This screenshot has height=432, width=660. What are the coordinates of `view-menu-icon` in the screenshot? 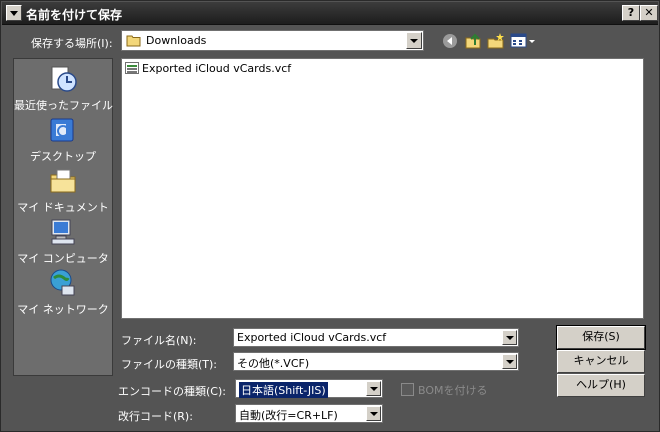 It's located at (523, 41).